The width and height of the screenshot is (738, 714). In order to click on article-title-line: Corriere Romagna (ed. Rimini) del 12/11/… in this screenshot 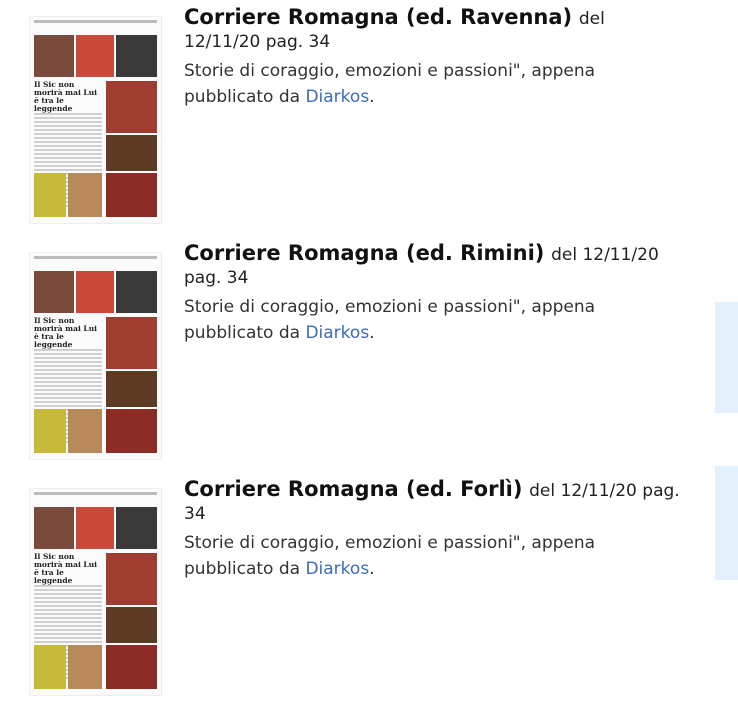, I will do `click(434, 265)`.